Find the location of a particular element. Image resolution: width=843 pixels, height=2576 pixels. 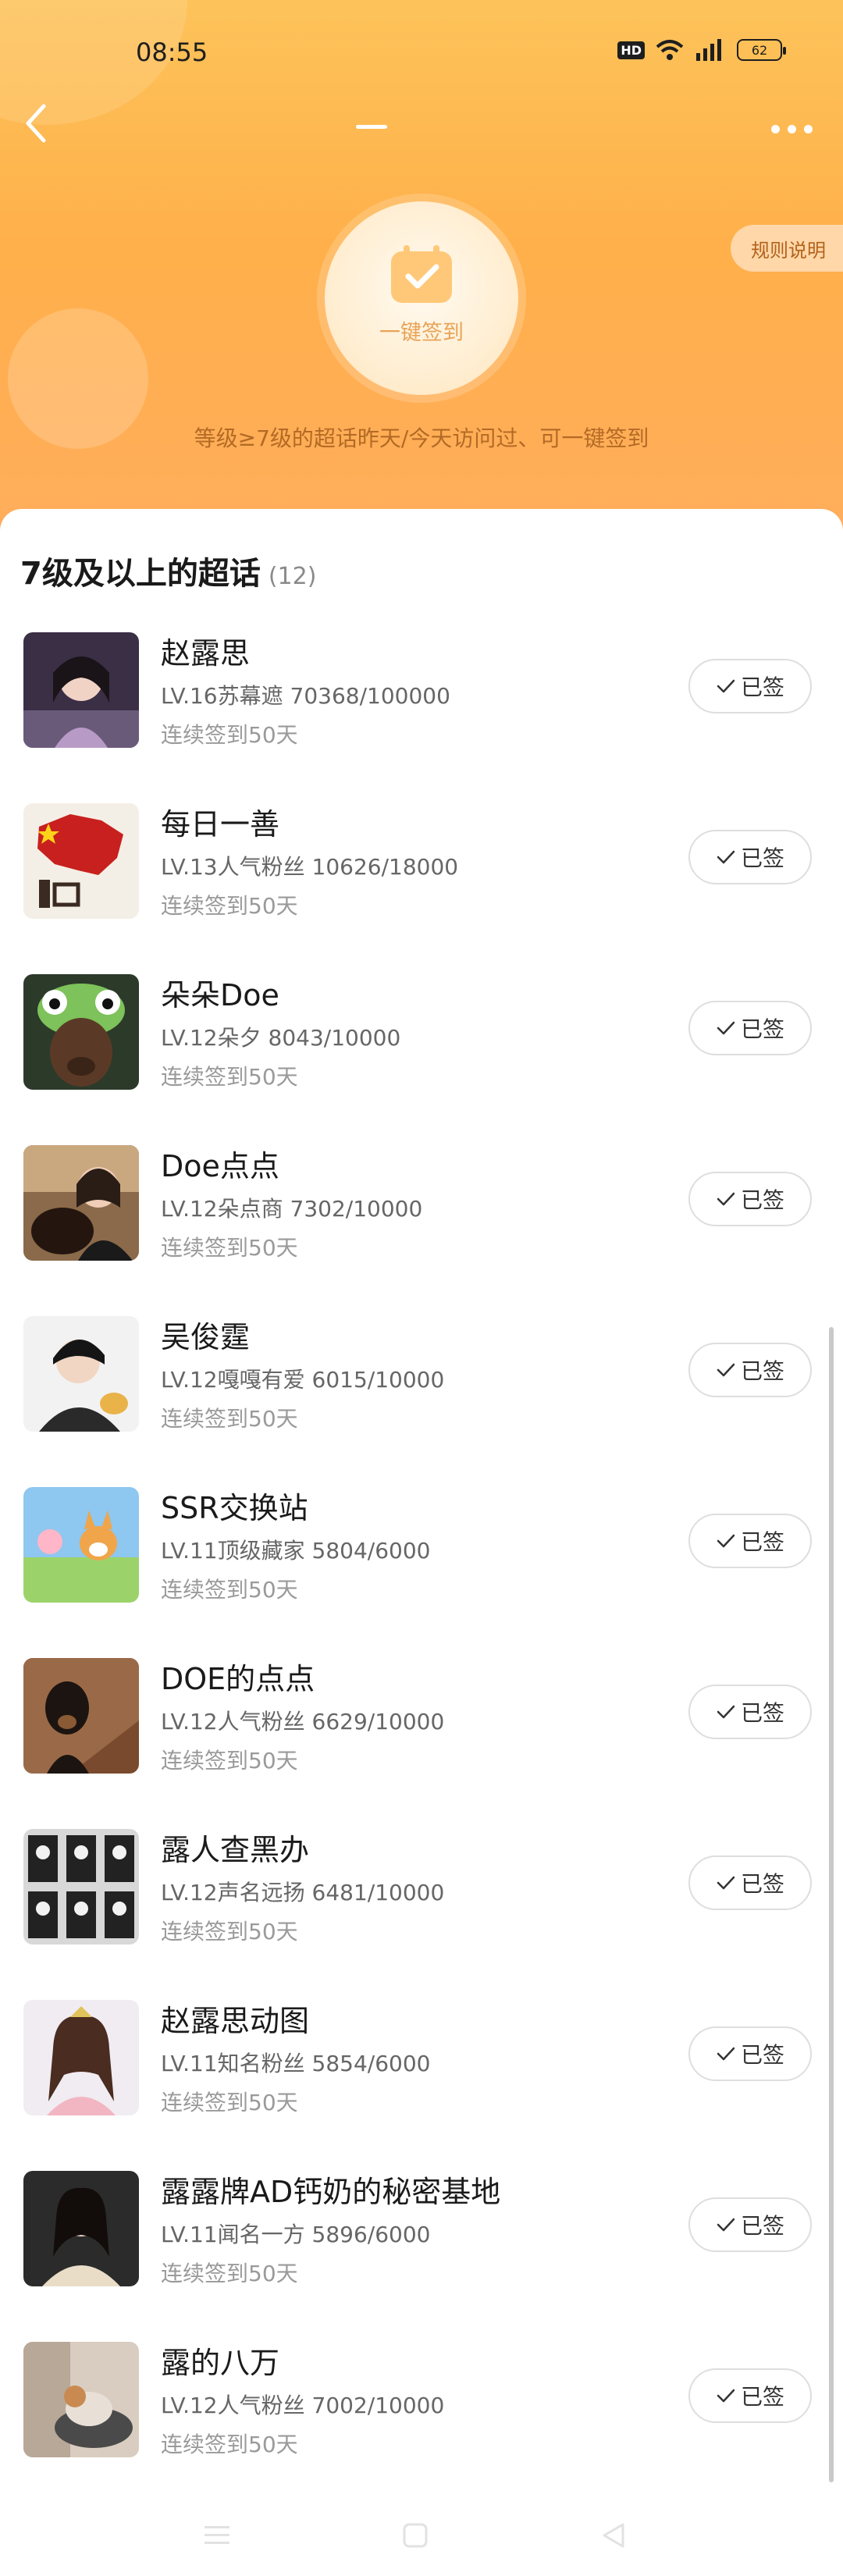

topic-level: LV.12人气粉丝 7002/10000 is located at coordinates (303, 2405).